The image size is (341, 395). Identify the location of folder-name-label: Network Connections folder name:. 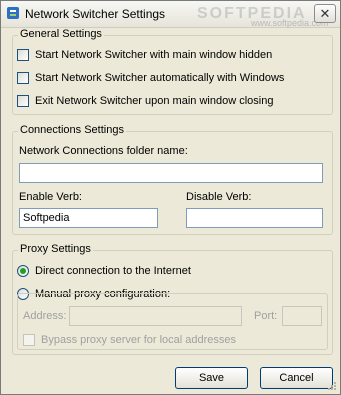
(103, 151).